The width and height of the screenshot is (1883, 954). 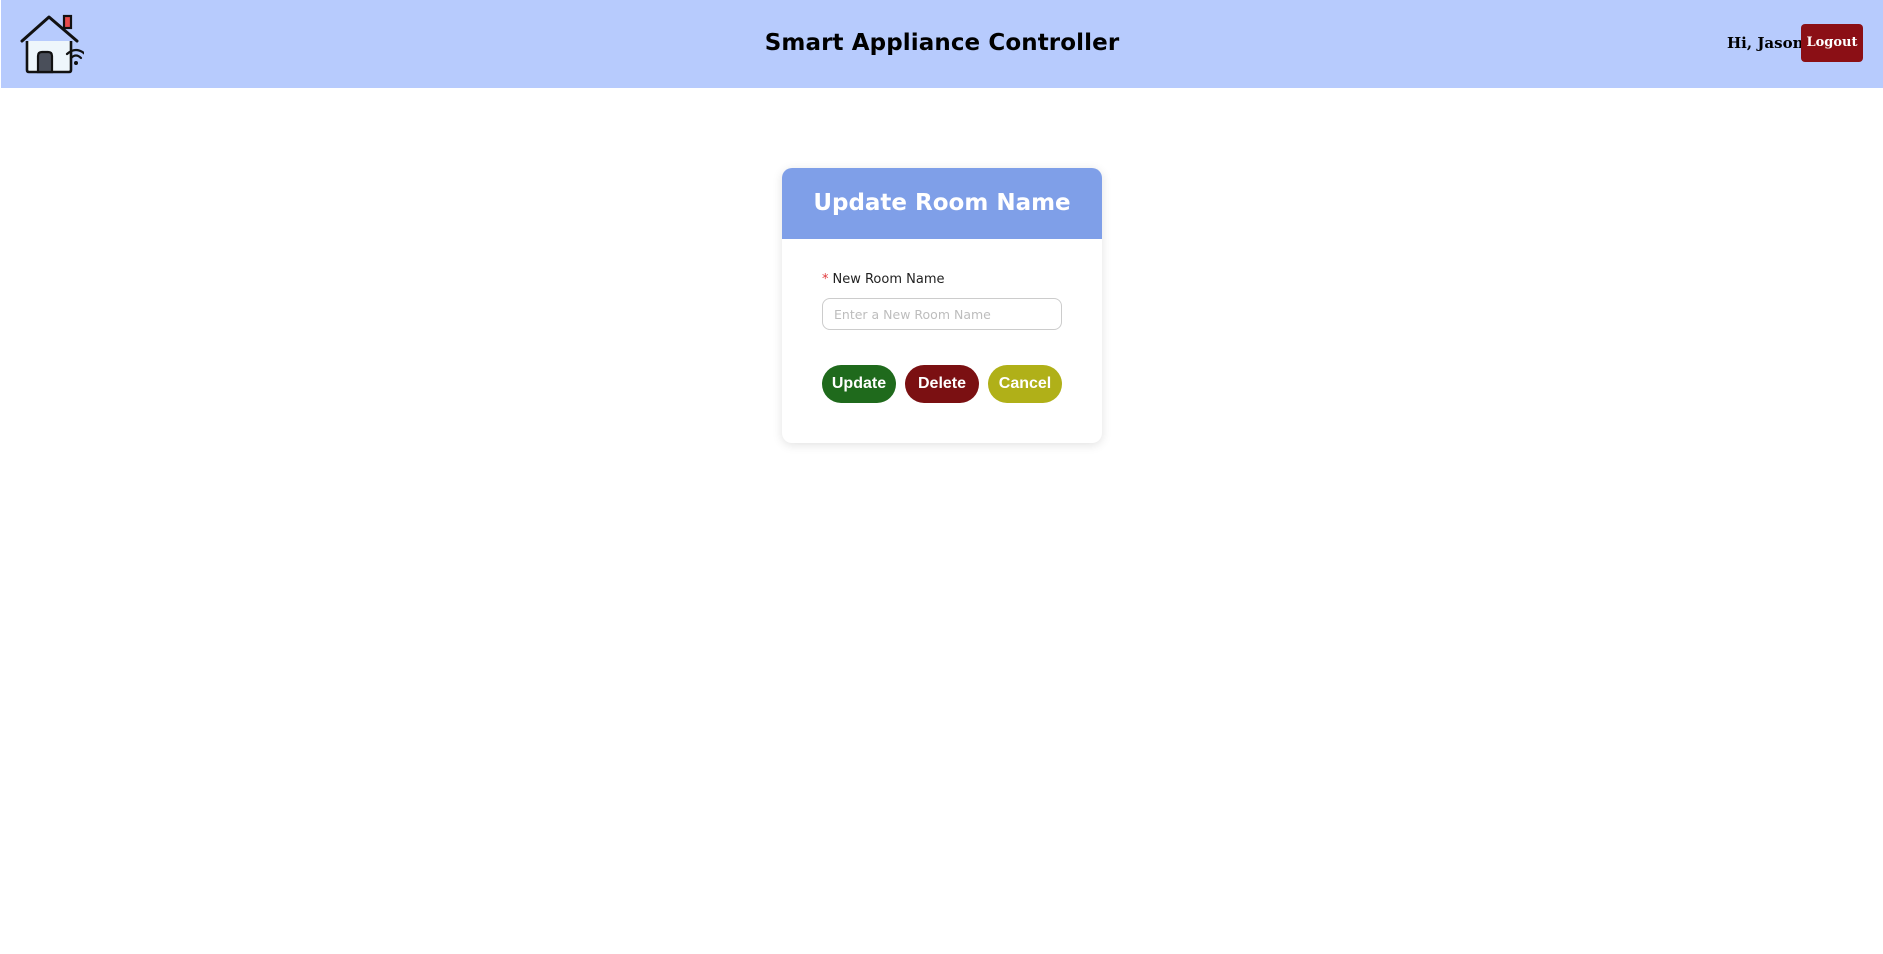 I want to click on card-header: Update Room Name, so click(x=942, y=203).